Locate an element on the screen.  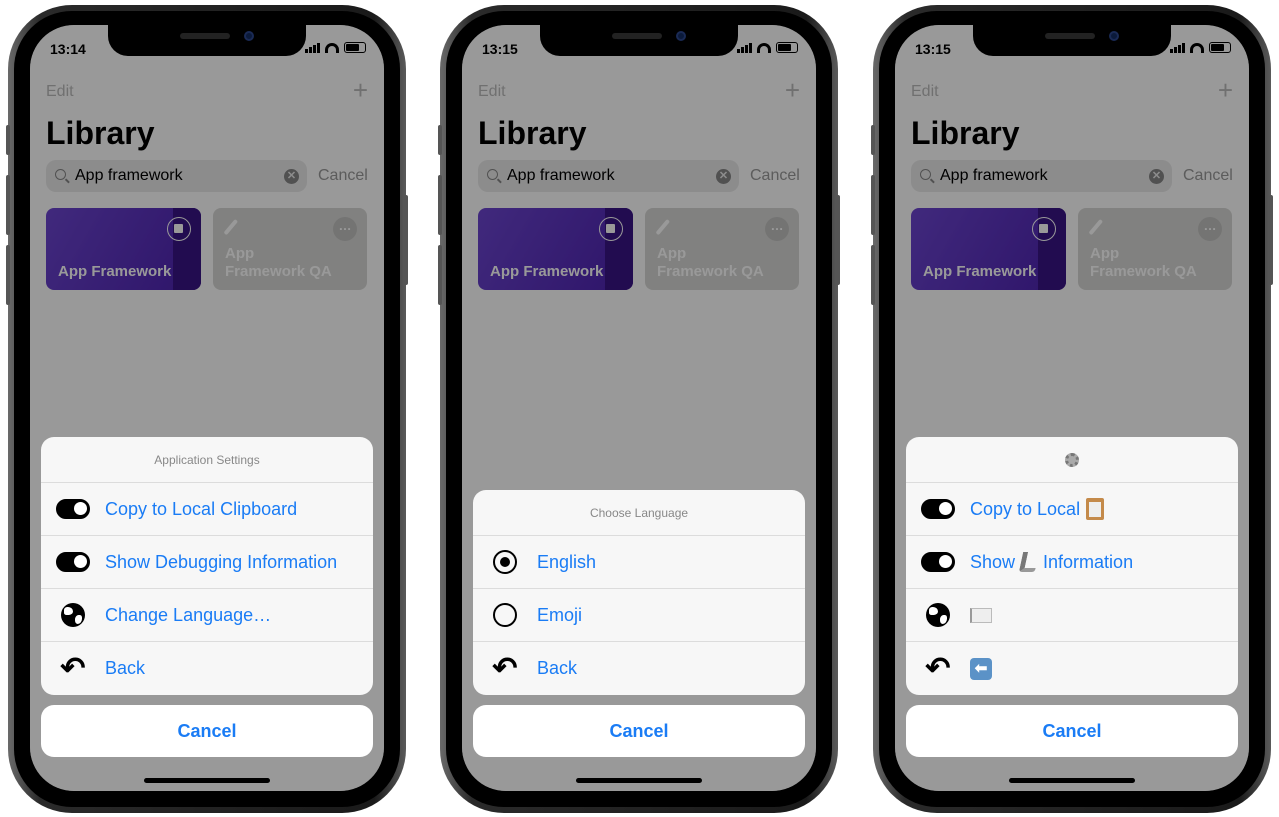
action-row: Show Debugging Information is located at coordinates (207, 562).